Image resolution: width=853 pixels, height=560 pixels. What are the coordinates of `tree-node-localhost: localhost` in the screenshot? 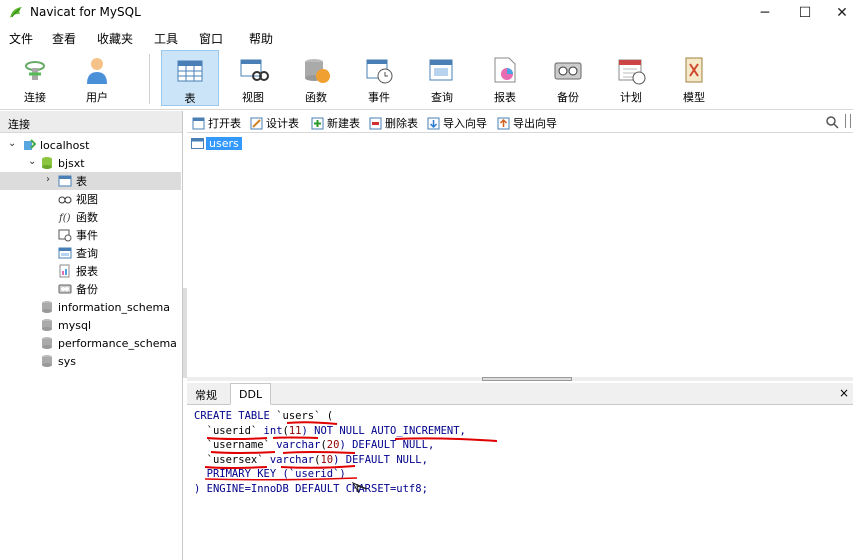 It's located at (55, 145).